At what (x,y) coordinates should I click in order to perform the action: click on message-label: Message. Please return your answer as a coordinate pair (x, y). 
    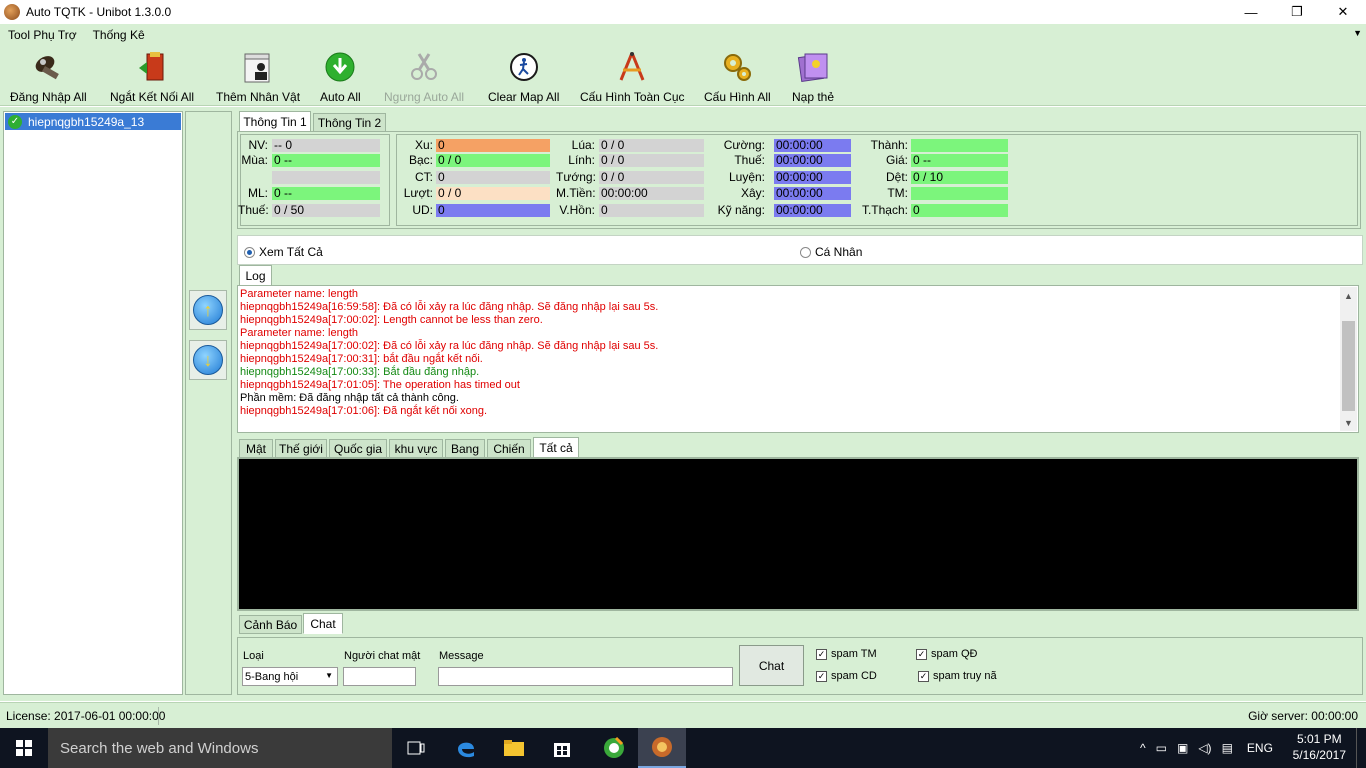
    Looking at the image, I should click on (461, 656).